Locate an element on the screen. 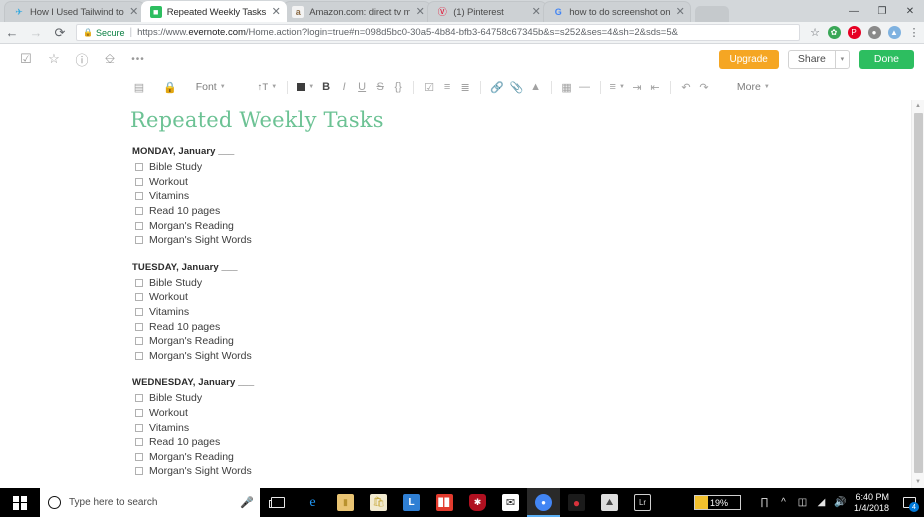 The image size is (924, 517). bookmark-star-icon: ☆ is located at coordinates (815, 32).